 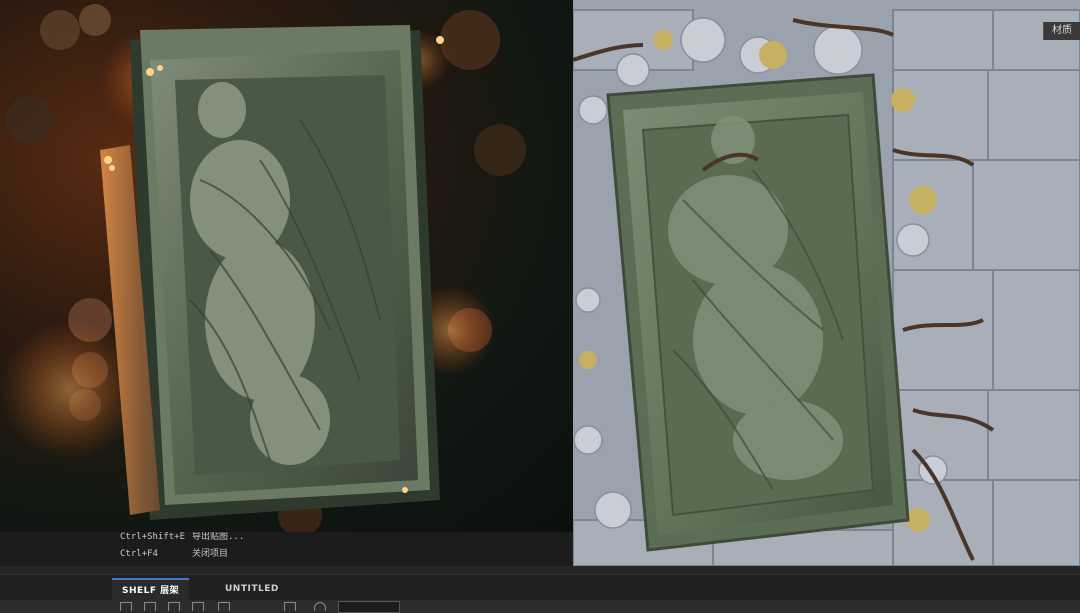 I want to click on tab-untitled: UNTITLED, so click(x=252, y=589).